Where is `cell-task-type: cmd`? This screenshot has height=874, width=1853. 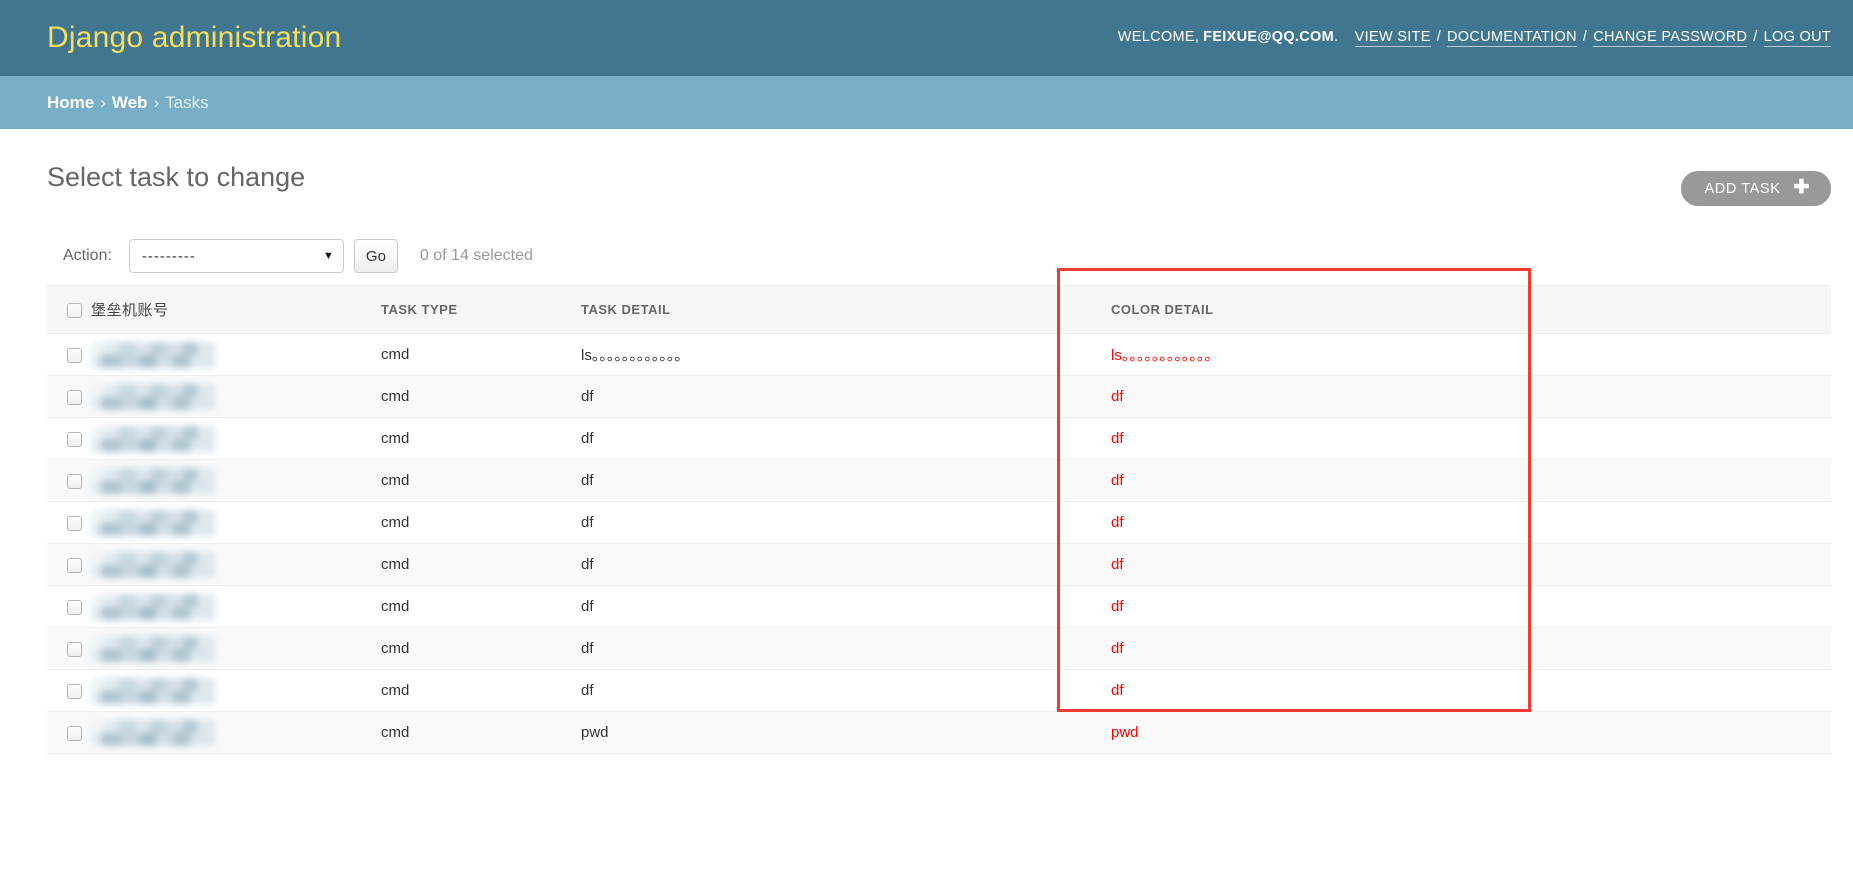 cell-task-type: cmd is located at coordinates (481, 690).